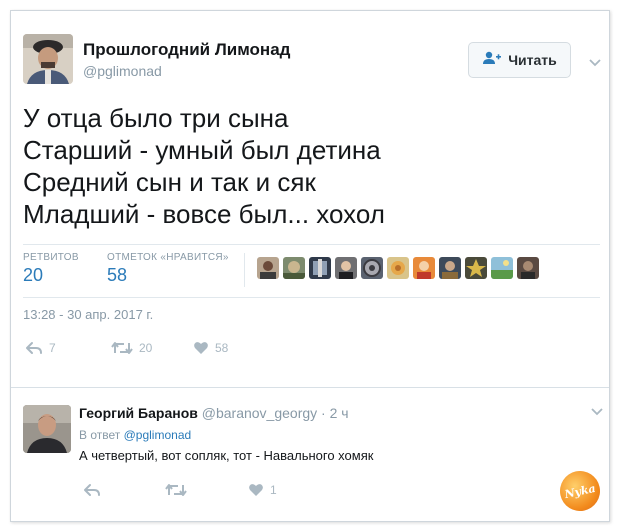  I want to click on reply-author-line: Георгий Баранов @baranov_georgy · 2 ч, so click(214, 413).